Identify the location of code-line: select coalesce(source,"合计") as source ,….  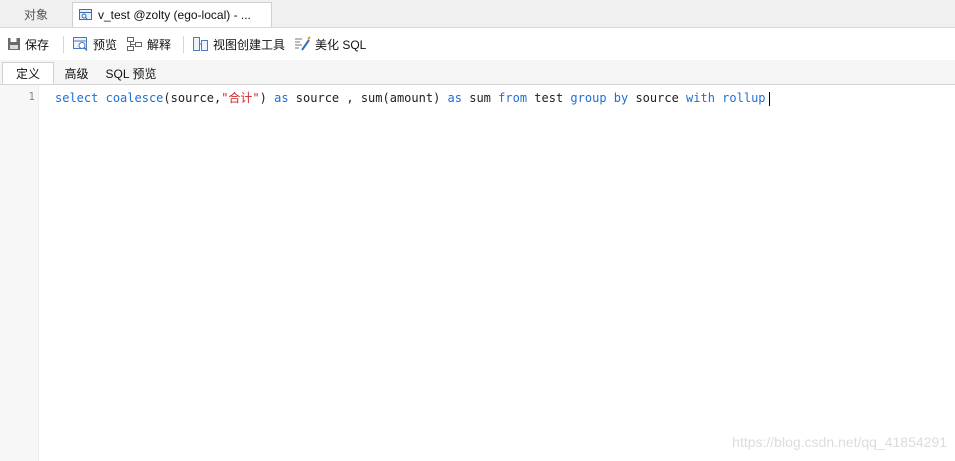
(412, 97).